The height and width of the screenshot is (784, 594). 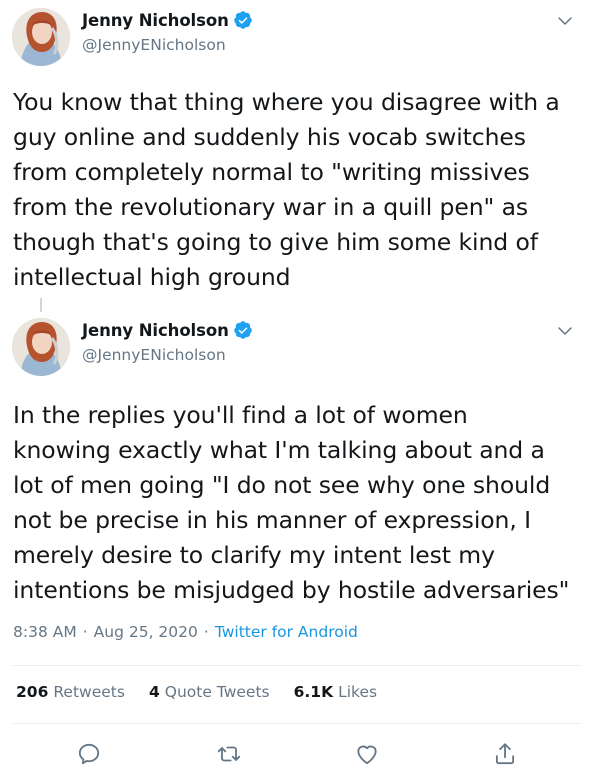 I want to click on retweets-stat: 206 Retweets, so click(x=70, y=692).